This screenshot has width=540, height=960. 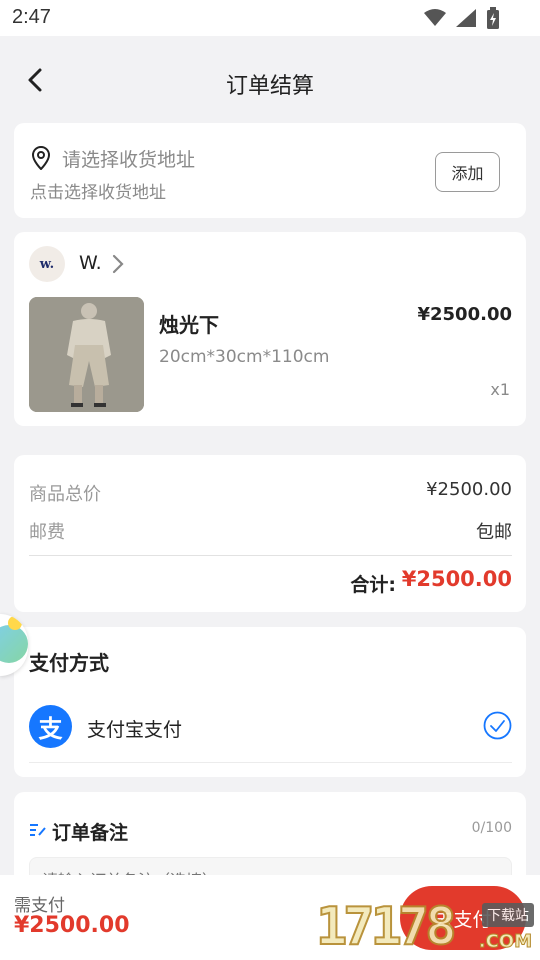 I want to click on amount-due-value: ¥2500.00, so click(x=72, y=925).